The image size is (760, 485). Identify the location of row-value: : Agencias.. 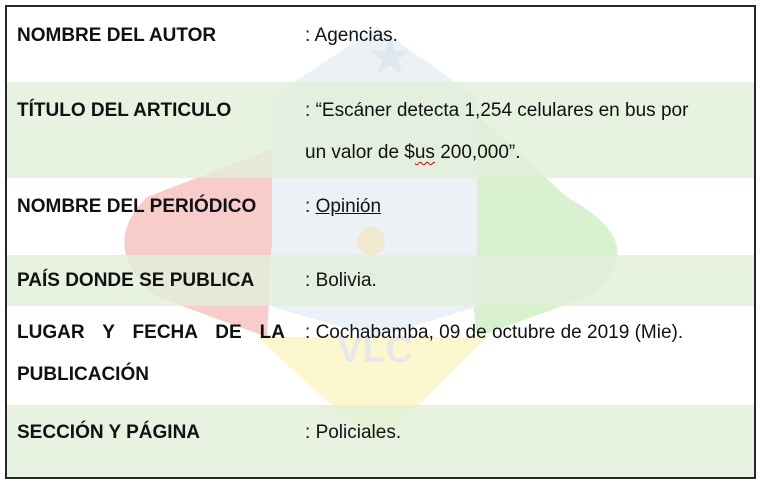
(351, 35).